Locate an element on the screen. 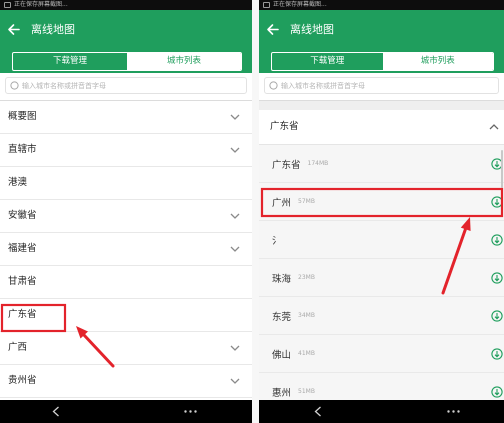 Image resolution: width=504 pixels, height=423 pixels. province-label: 广东省 is located at coordinates (22, 314).